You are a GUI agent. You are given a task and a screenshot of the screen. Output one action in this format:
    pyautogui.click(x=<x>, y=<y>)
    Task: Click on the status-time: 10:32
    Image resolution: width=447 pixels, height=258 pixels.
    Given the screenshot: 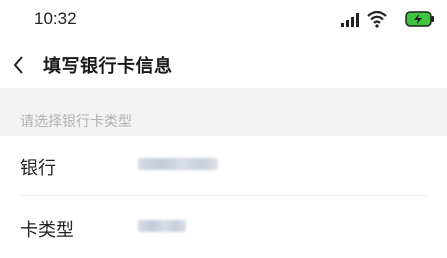 What is the action you would take?
    pyautogui.click(x=55, y=18)
    